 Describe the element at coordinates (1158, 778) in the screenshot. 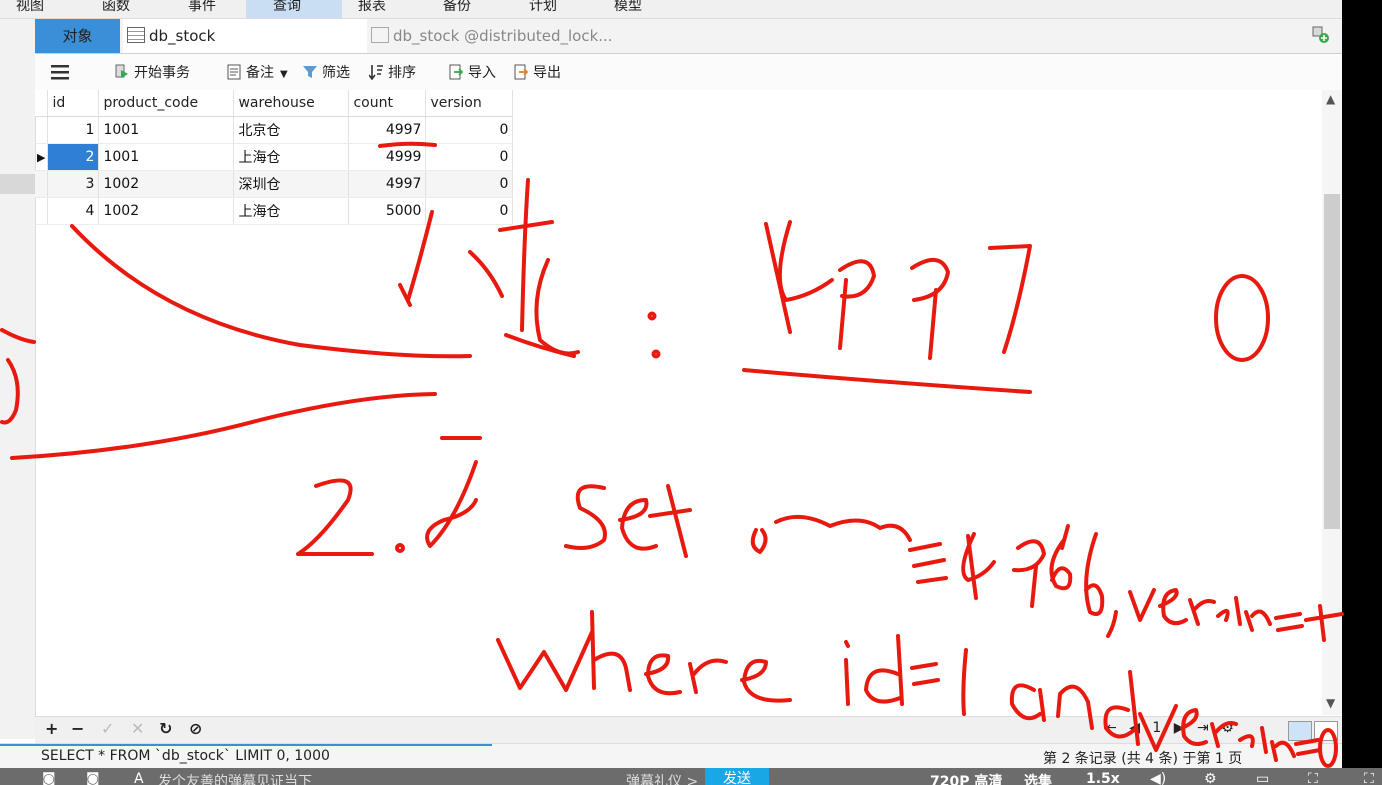

I see `volume-icon: ◀)` at that location.